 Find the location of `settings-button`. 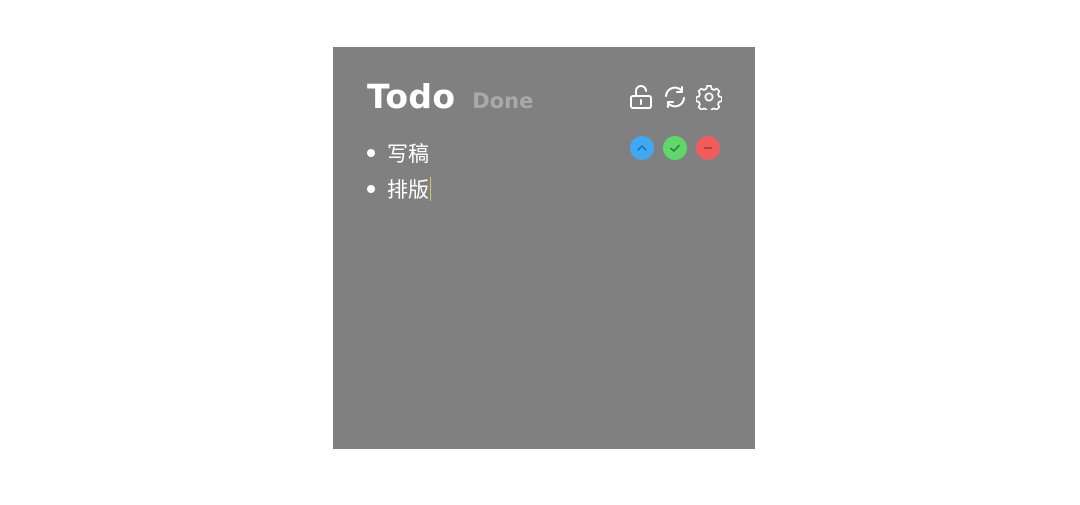

settings-button is located at coordinates (709, 97).